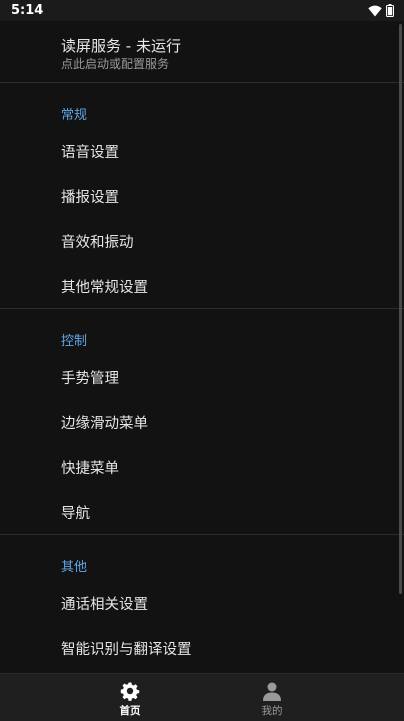 Image resolution: width=404 pixels, height=721 pixels. Describe the element at coordinates (74, 567) in the screenshot. I see `section-header-label: 其他` at that location.